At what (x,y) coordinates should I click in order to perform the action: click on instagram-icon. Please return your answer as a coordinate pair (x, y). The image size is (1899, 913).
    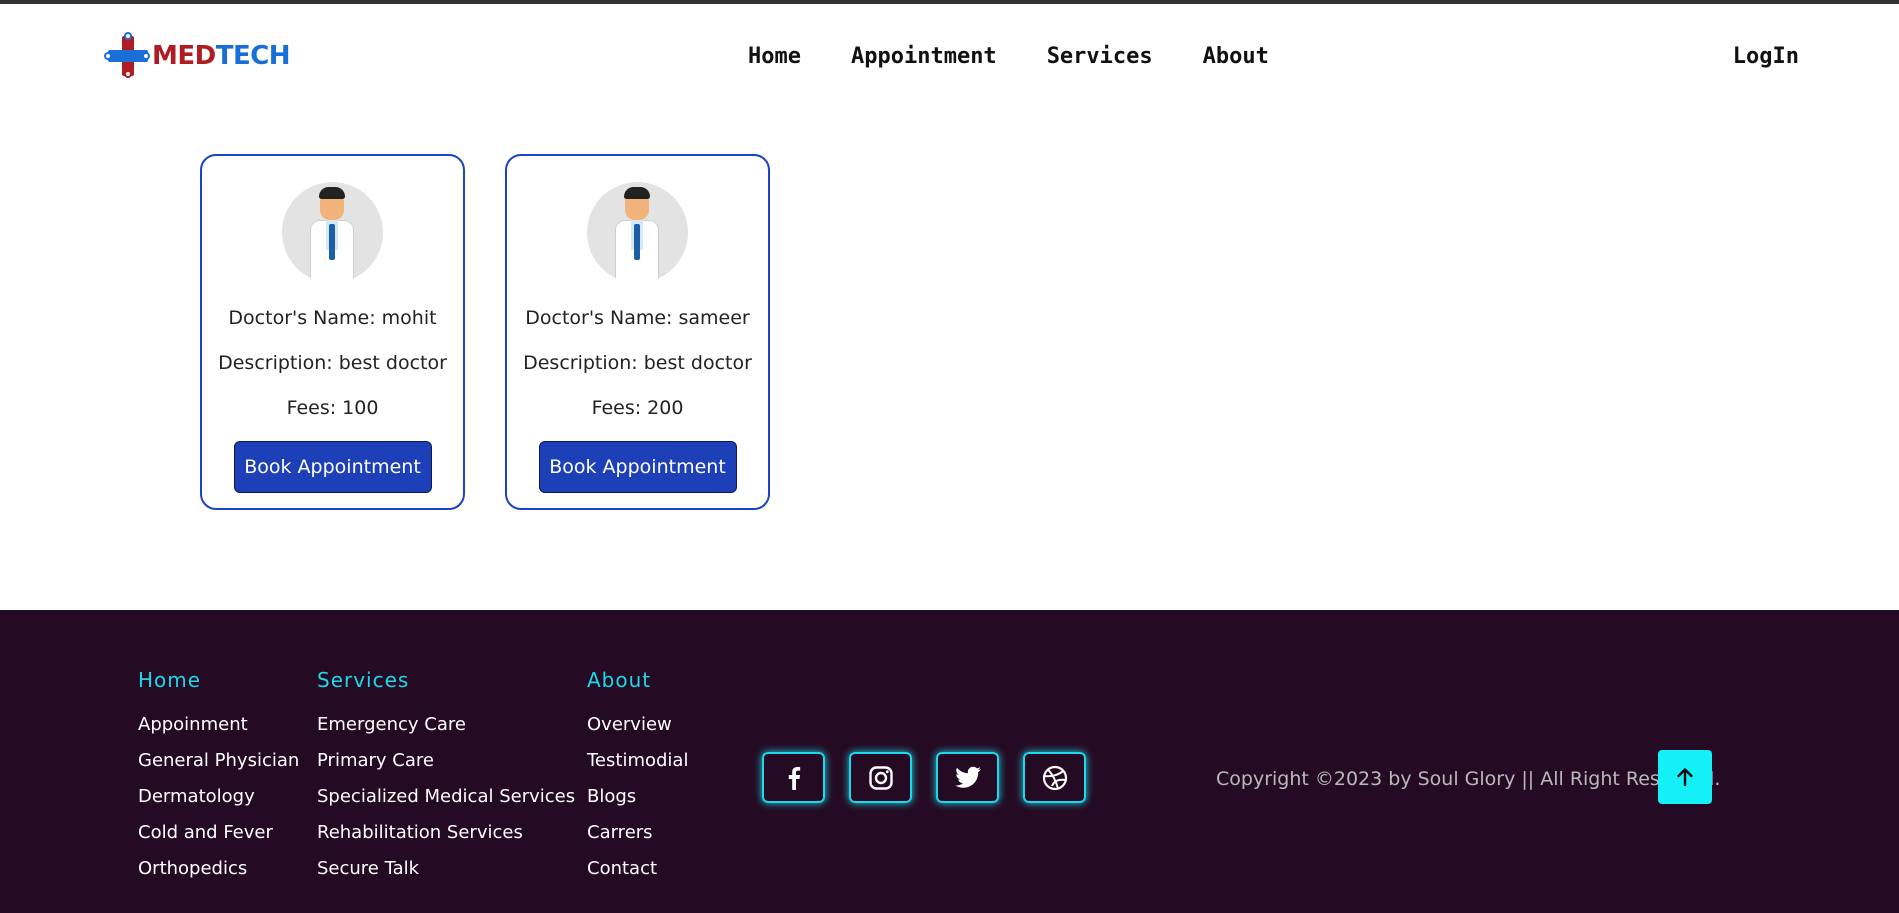
    Looking at the image, I should click on (880, 777).